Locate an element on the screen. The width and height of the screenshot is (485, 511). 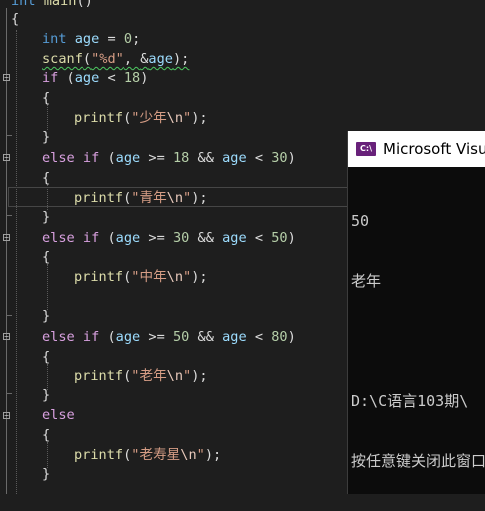
collapse-else-icon is located at coordinates (6, 415).